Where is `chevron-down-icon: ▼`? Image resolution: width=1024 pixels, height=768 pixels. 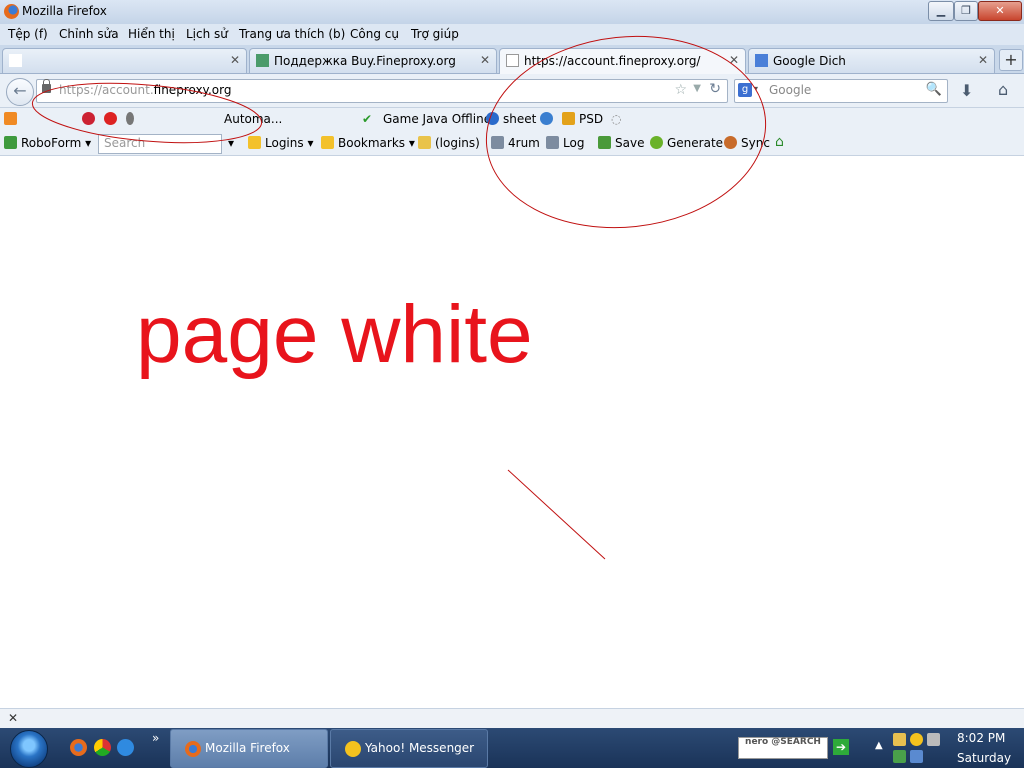 chevron-down-icon: ▼ is located at coordinates (697, 88).